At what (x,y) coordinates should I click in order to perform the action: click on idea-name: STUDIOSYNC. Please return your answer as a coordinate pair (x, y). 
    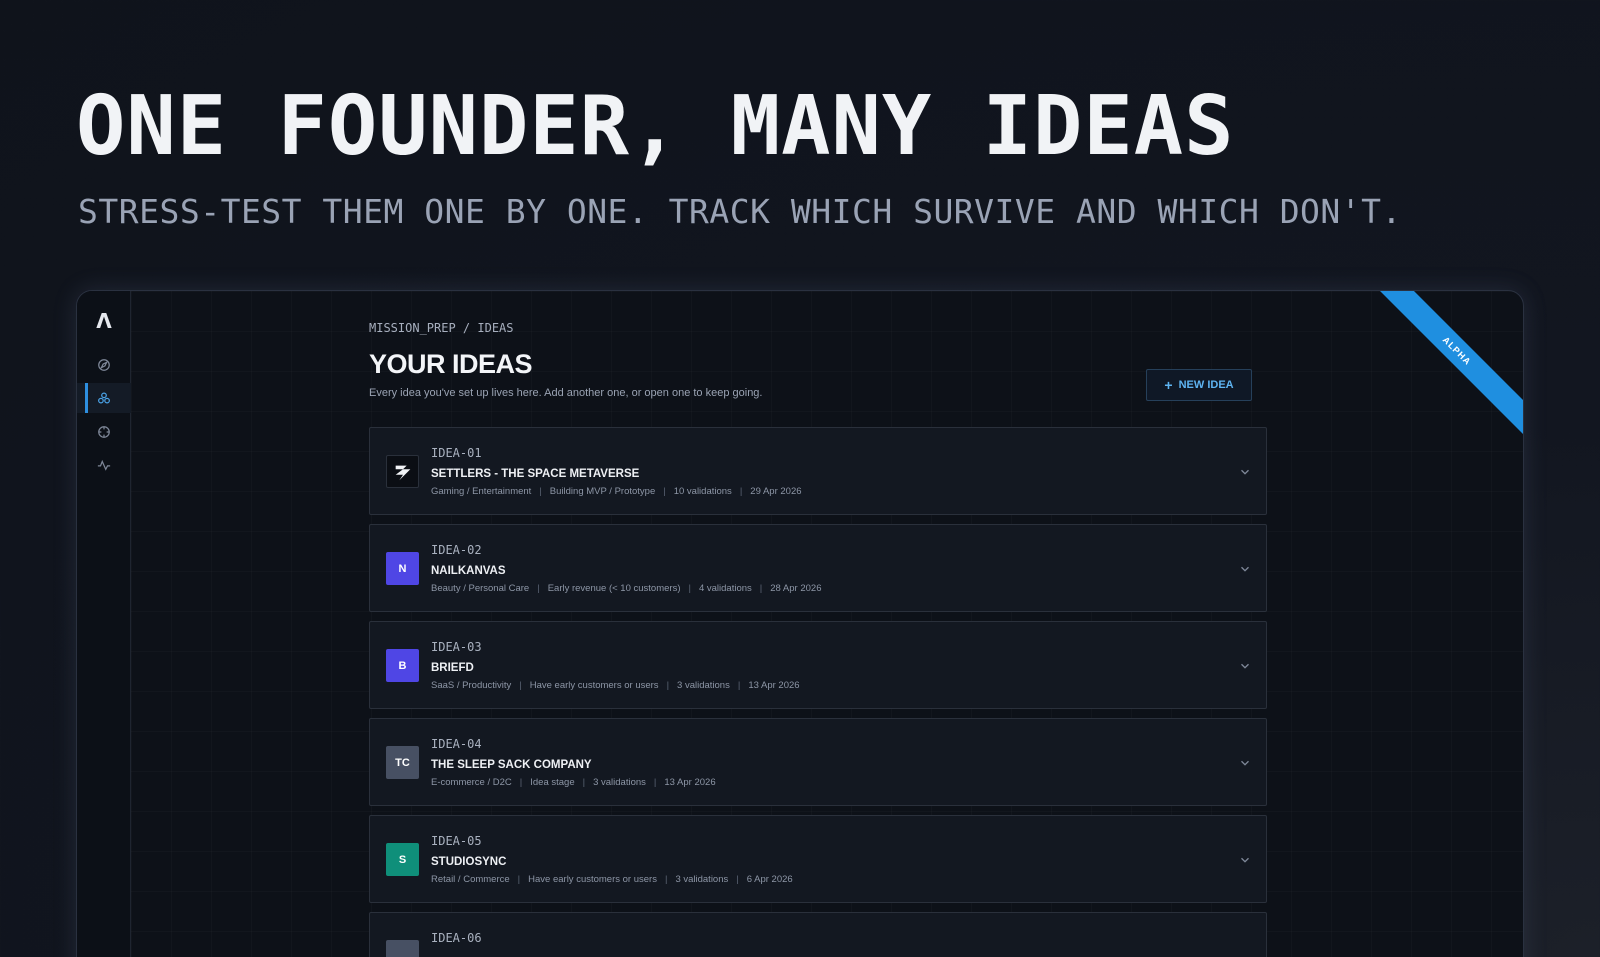
    Looking at the image, I should click on (469, 862).